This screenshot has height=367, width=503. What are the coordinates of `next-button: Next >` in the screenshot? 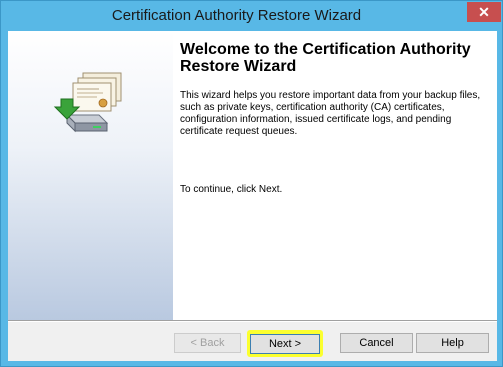 It's located at (285, 344).